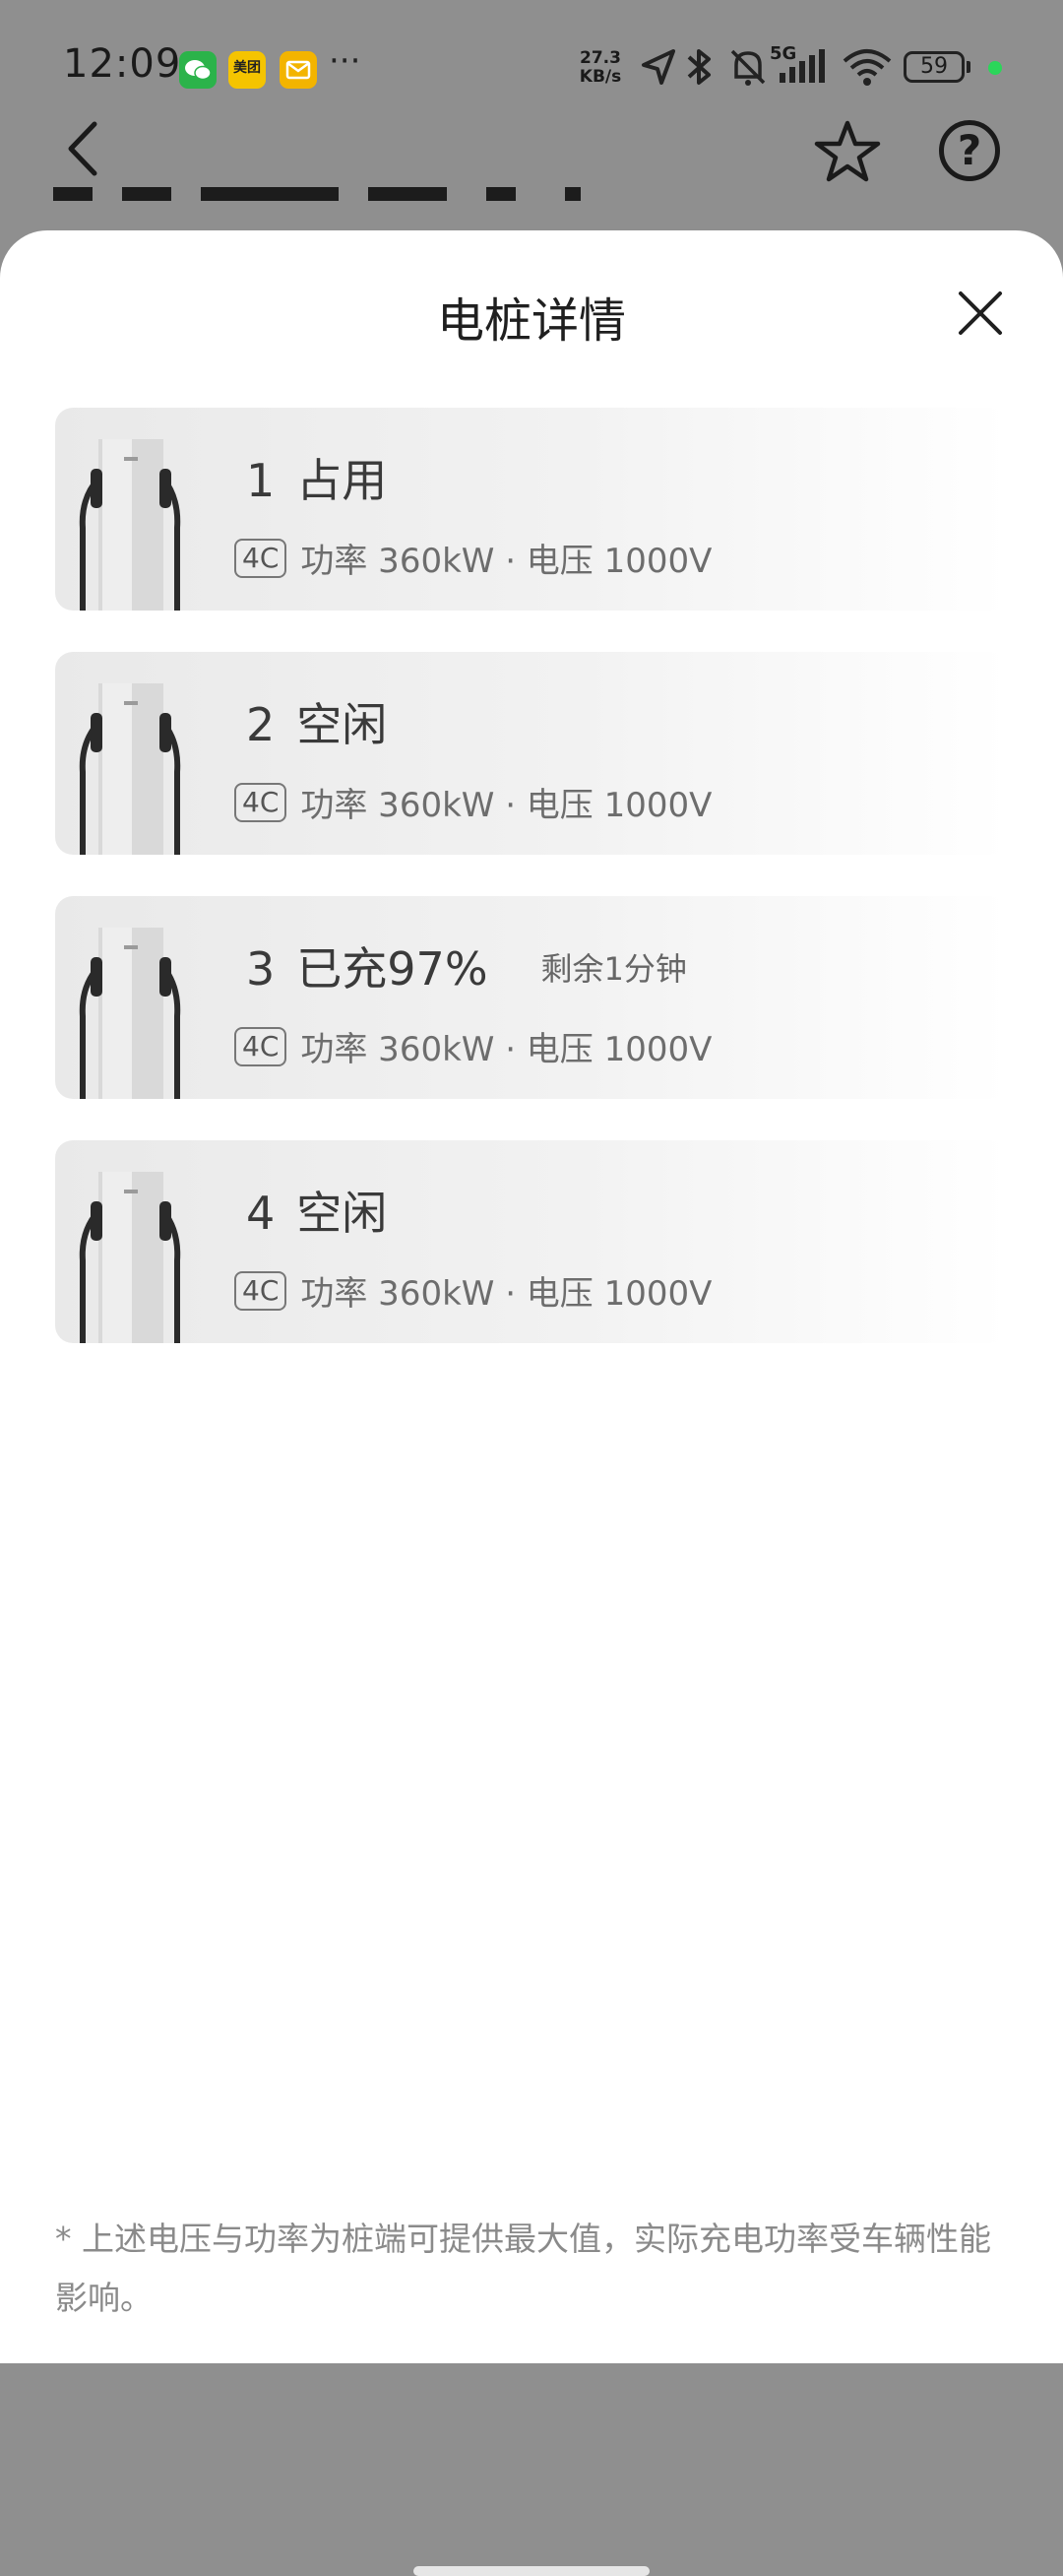  Describe the element at coordinates (699, 67) in the screenshot. I see `bluetooth-icon` at that location.